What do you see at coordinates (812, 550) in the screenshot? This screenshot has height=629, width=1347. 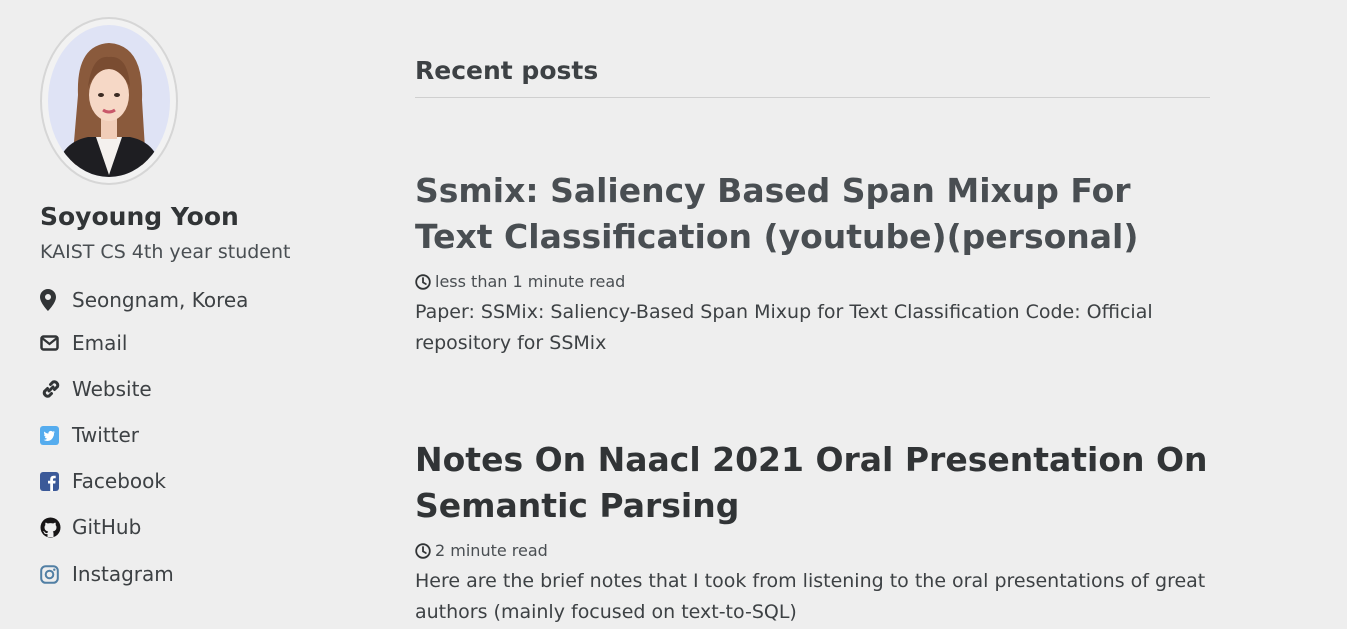 I see `post-meta: 2 minute read` at bounding box center [812, 550].